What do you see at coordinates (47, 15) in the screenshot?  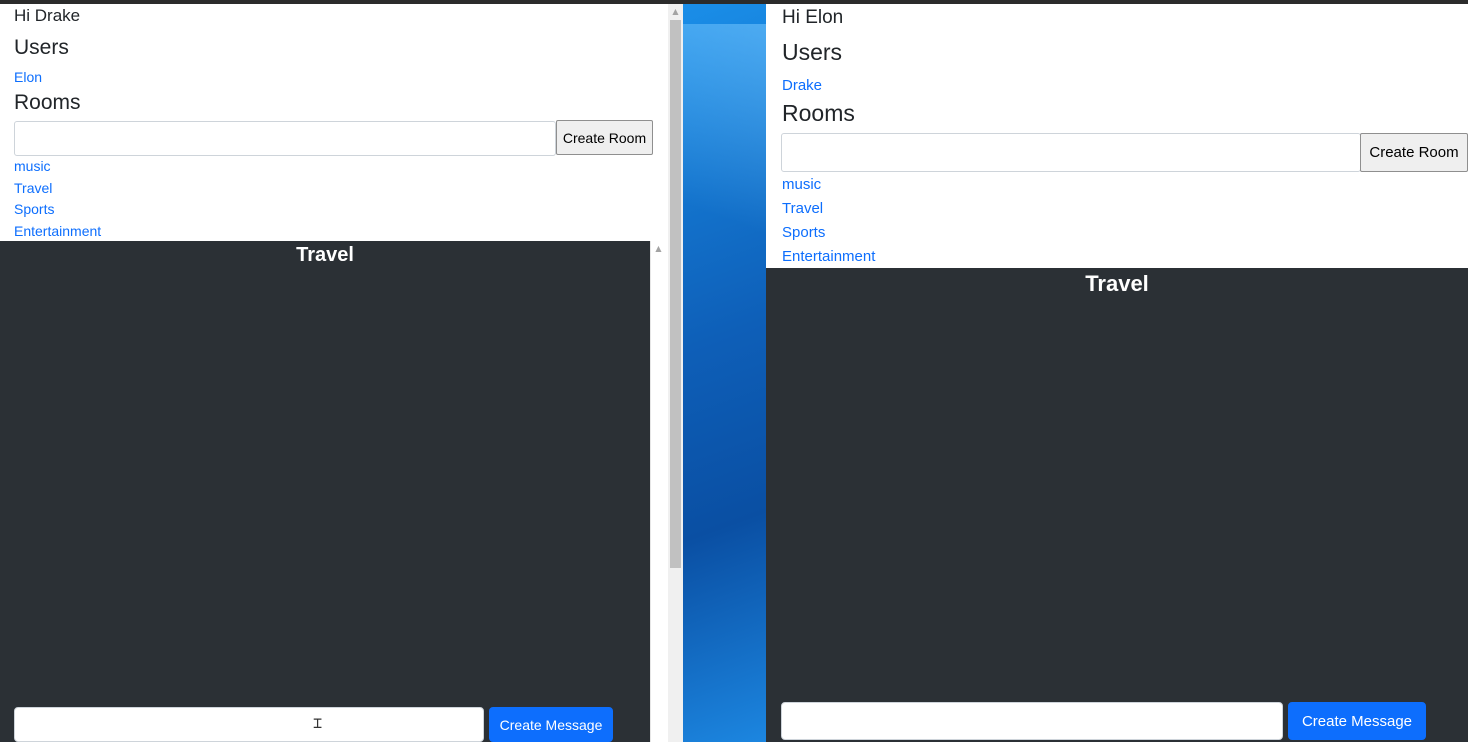 I see `greeting: Hi Drake` at bounding box center [47, 15].